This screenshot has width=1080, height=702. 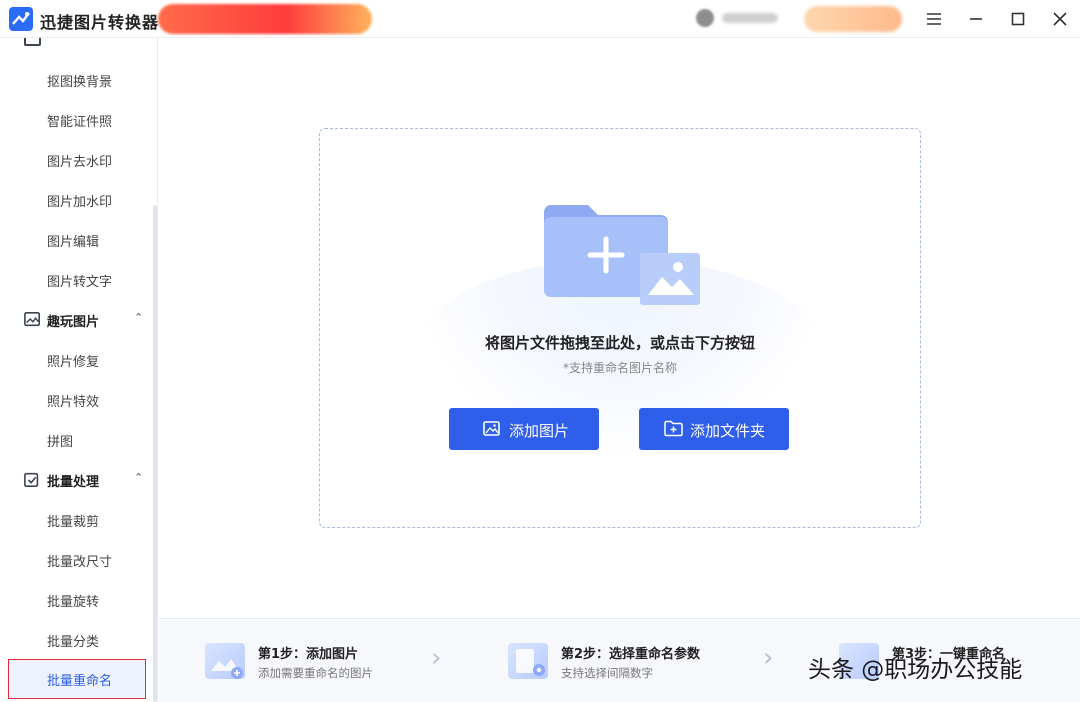 I want to click on category-label-batch: 批量处理, so click(x=73, y=480).